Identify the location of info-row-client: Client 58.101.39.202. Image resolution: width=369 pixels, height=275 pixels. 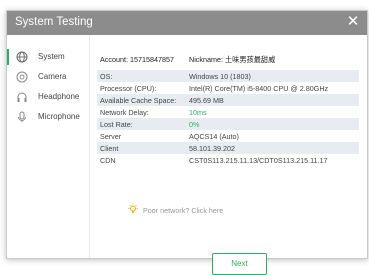
(228, 148).